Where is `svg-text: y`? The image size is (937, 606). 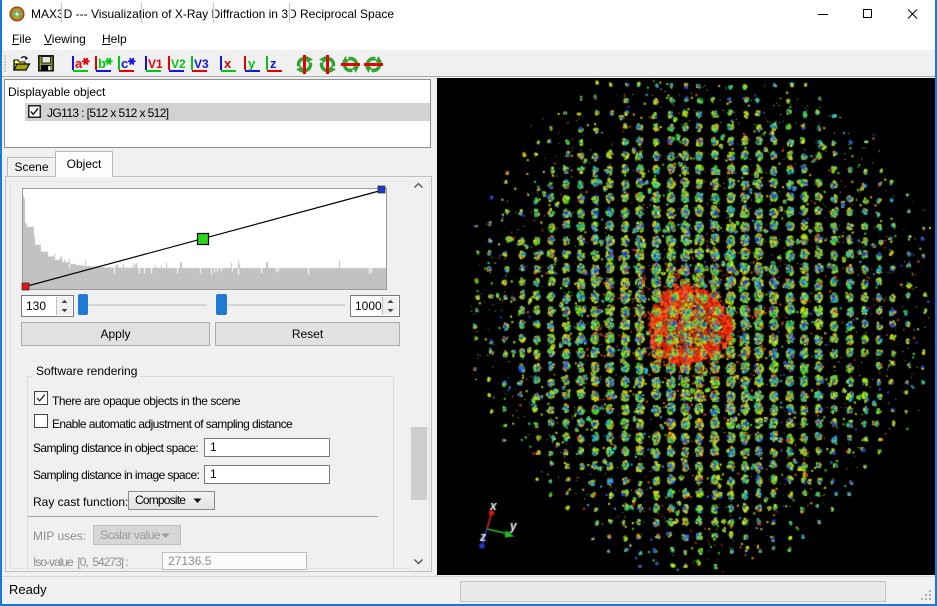 svg-text: y is located at coordinates (252, 63).